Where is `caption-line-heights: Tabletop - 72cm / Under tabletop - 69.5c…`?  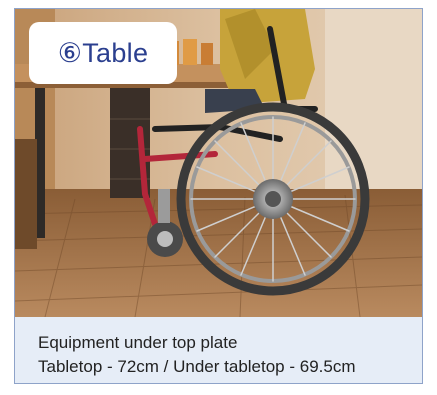 caption-line-heights: Tabletop - 72cm / Under tabletop - 69.5c… is located at coordinates (197, 366).